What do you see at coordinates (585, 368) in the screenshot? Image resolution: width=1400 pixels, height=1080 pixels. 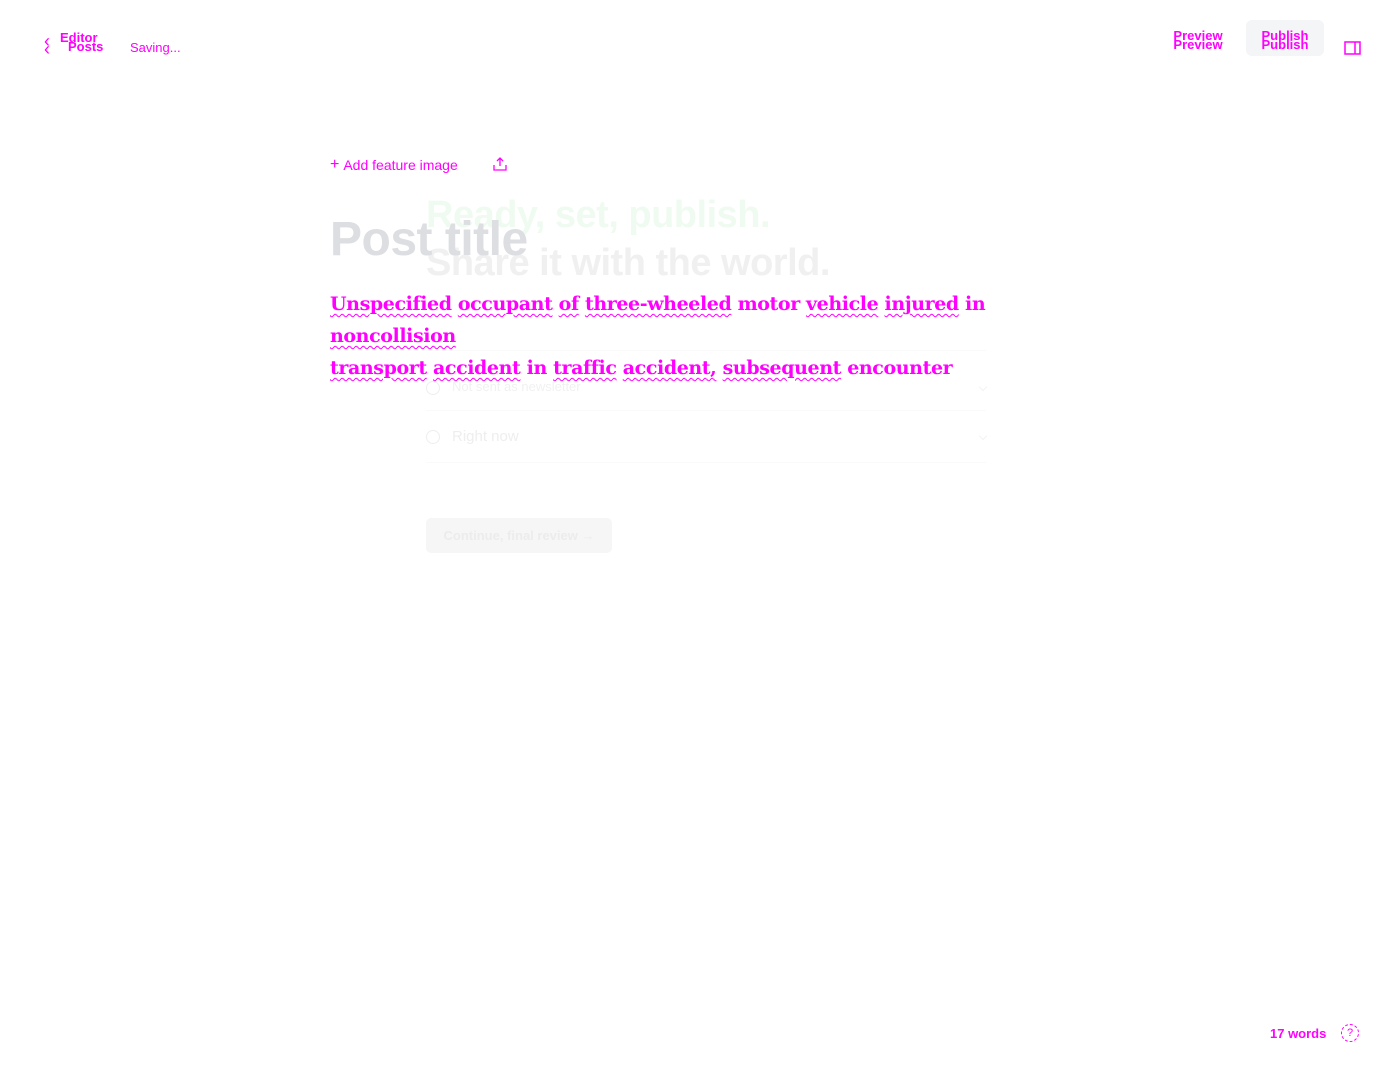 I see `body-word: traffic` at bounding box center [585, 368].